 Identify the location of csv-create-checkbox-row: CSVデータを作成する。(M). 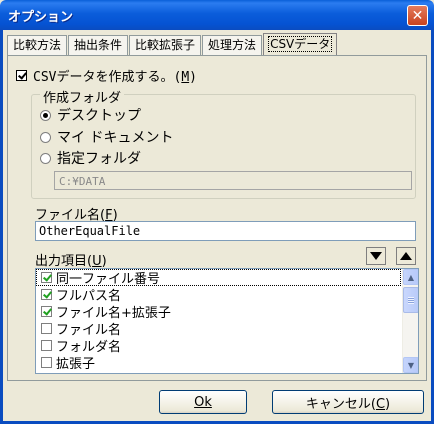
(106, 75).